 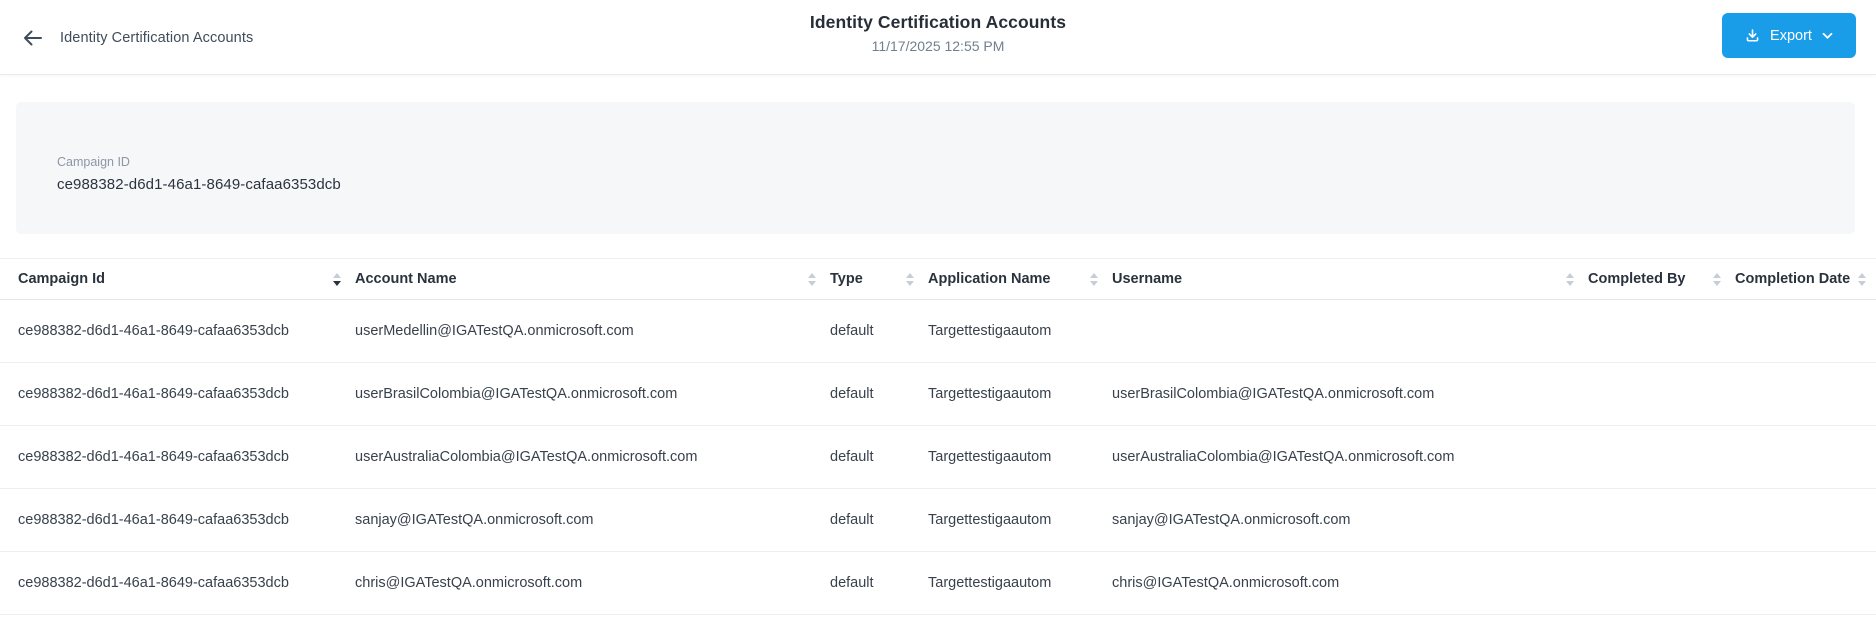 I want to click on column-header-completed-by: Completed By, so click(x=1661, y=279).